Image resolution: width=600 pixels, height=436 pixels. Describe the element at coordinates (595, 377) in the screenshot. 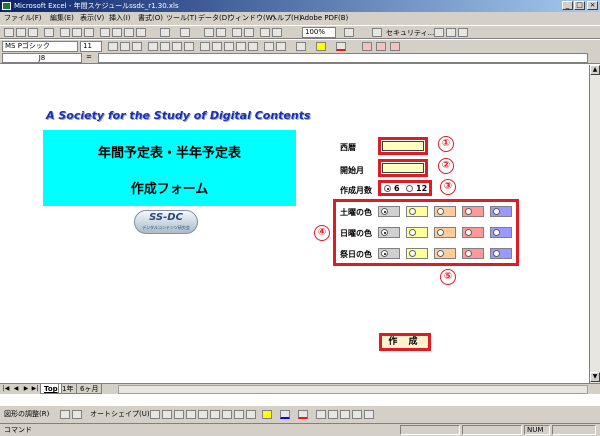

I see `scroll-down-icon: ▼` at that location.